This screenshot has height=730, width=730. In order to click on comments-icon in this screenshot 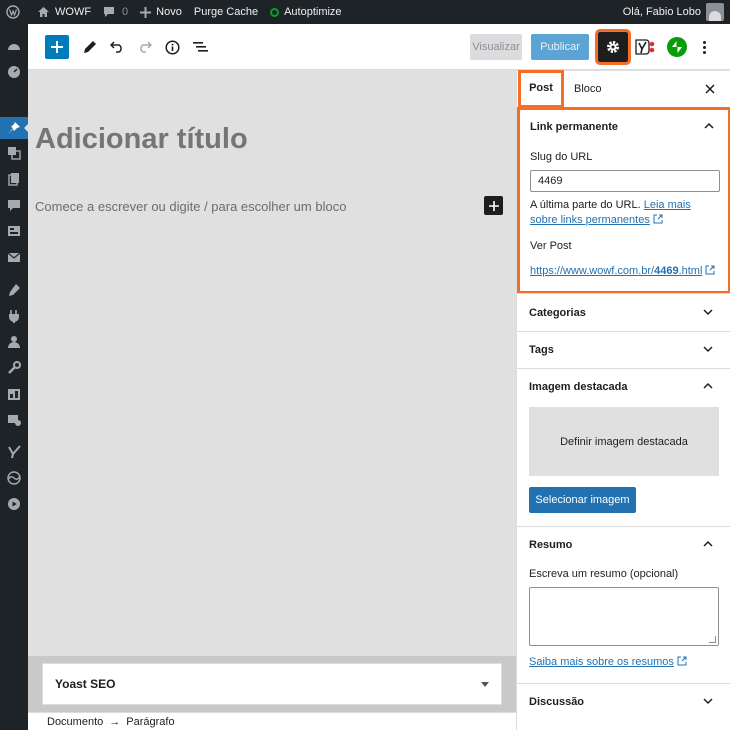, I will do `click(14, 205)`.